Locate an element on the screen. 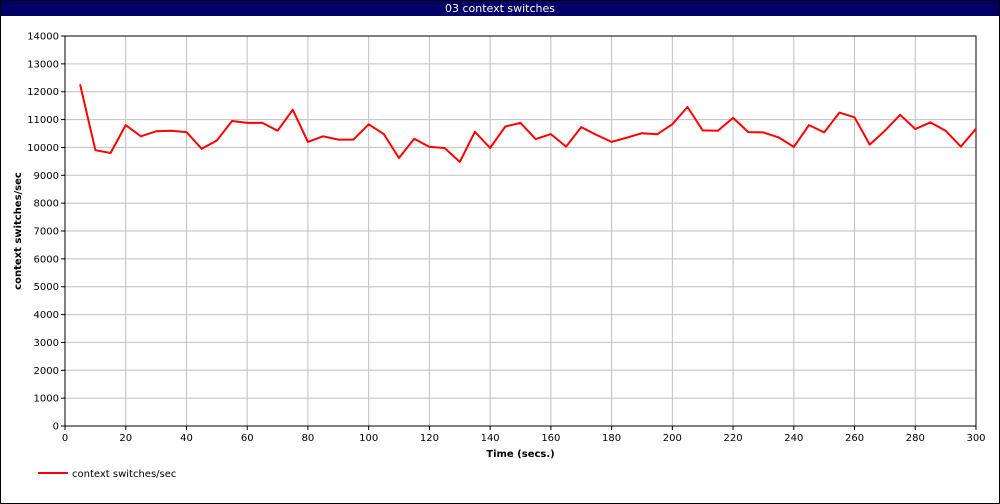  x-tick-label: 160 is located at coordinates (550, 438).